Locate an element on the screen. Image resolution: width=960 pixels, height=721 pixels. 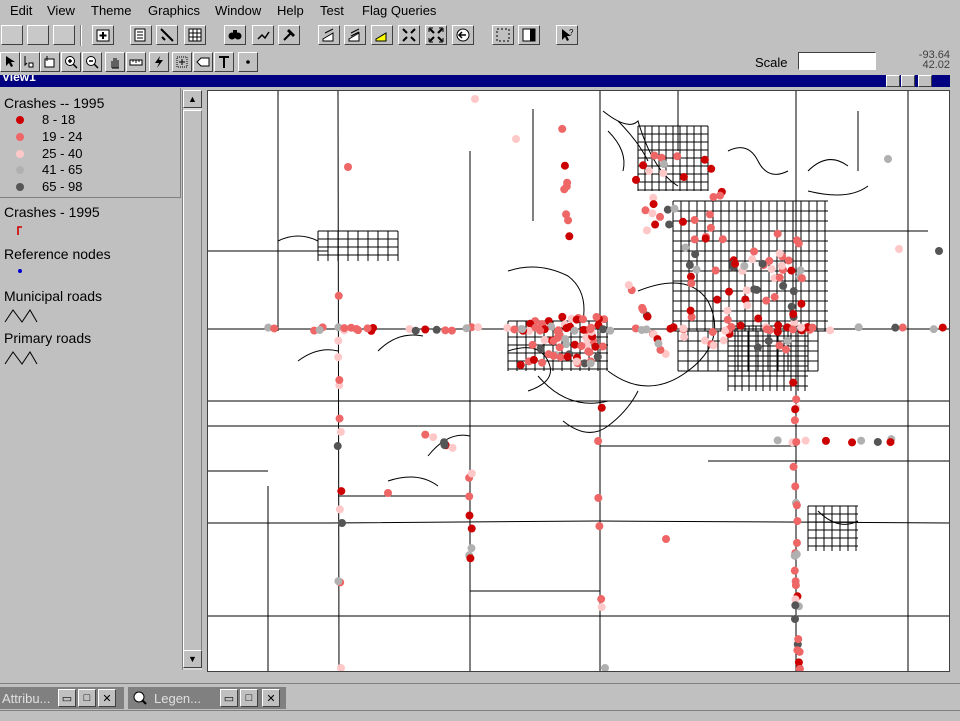
legend-scrollbar: ▲ ▼ is located at coordinates (192, 380).